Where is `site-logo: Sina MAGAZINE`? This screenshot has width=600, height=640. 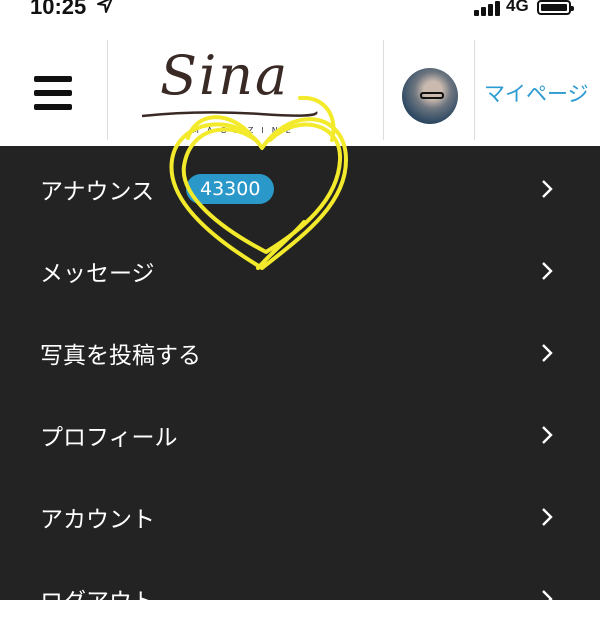
site-logo: Sina MAGAZINE is located at coordinates (230, 90).